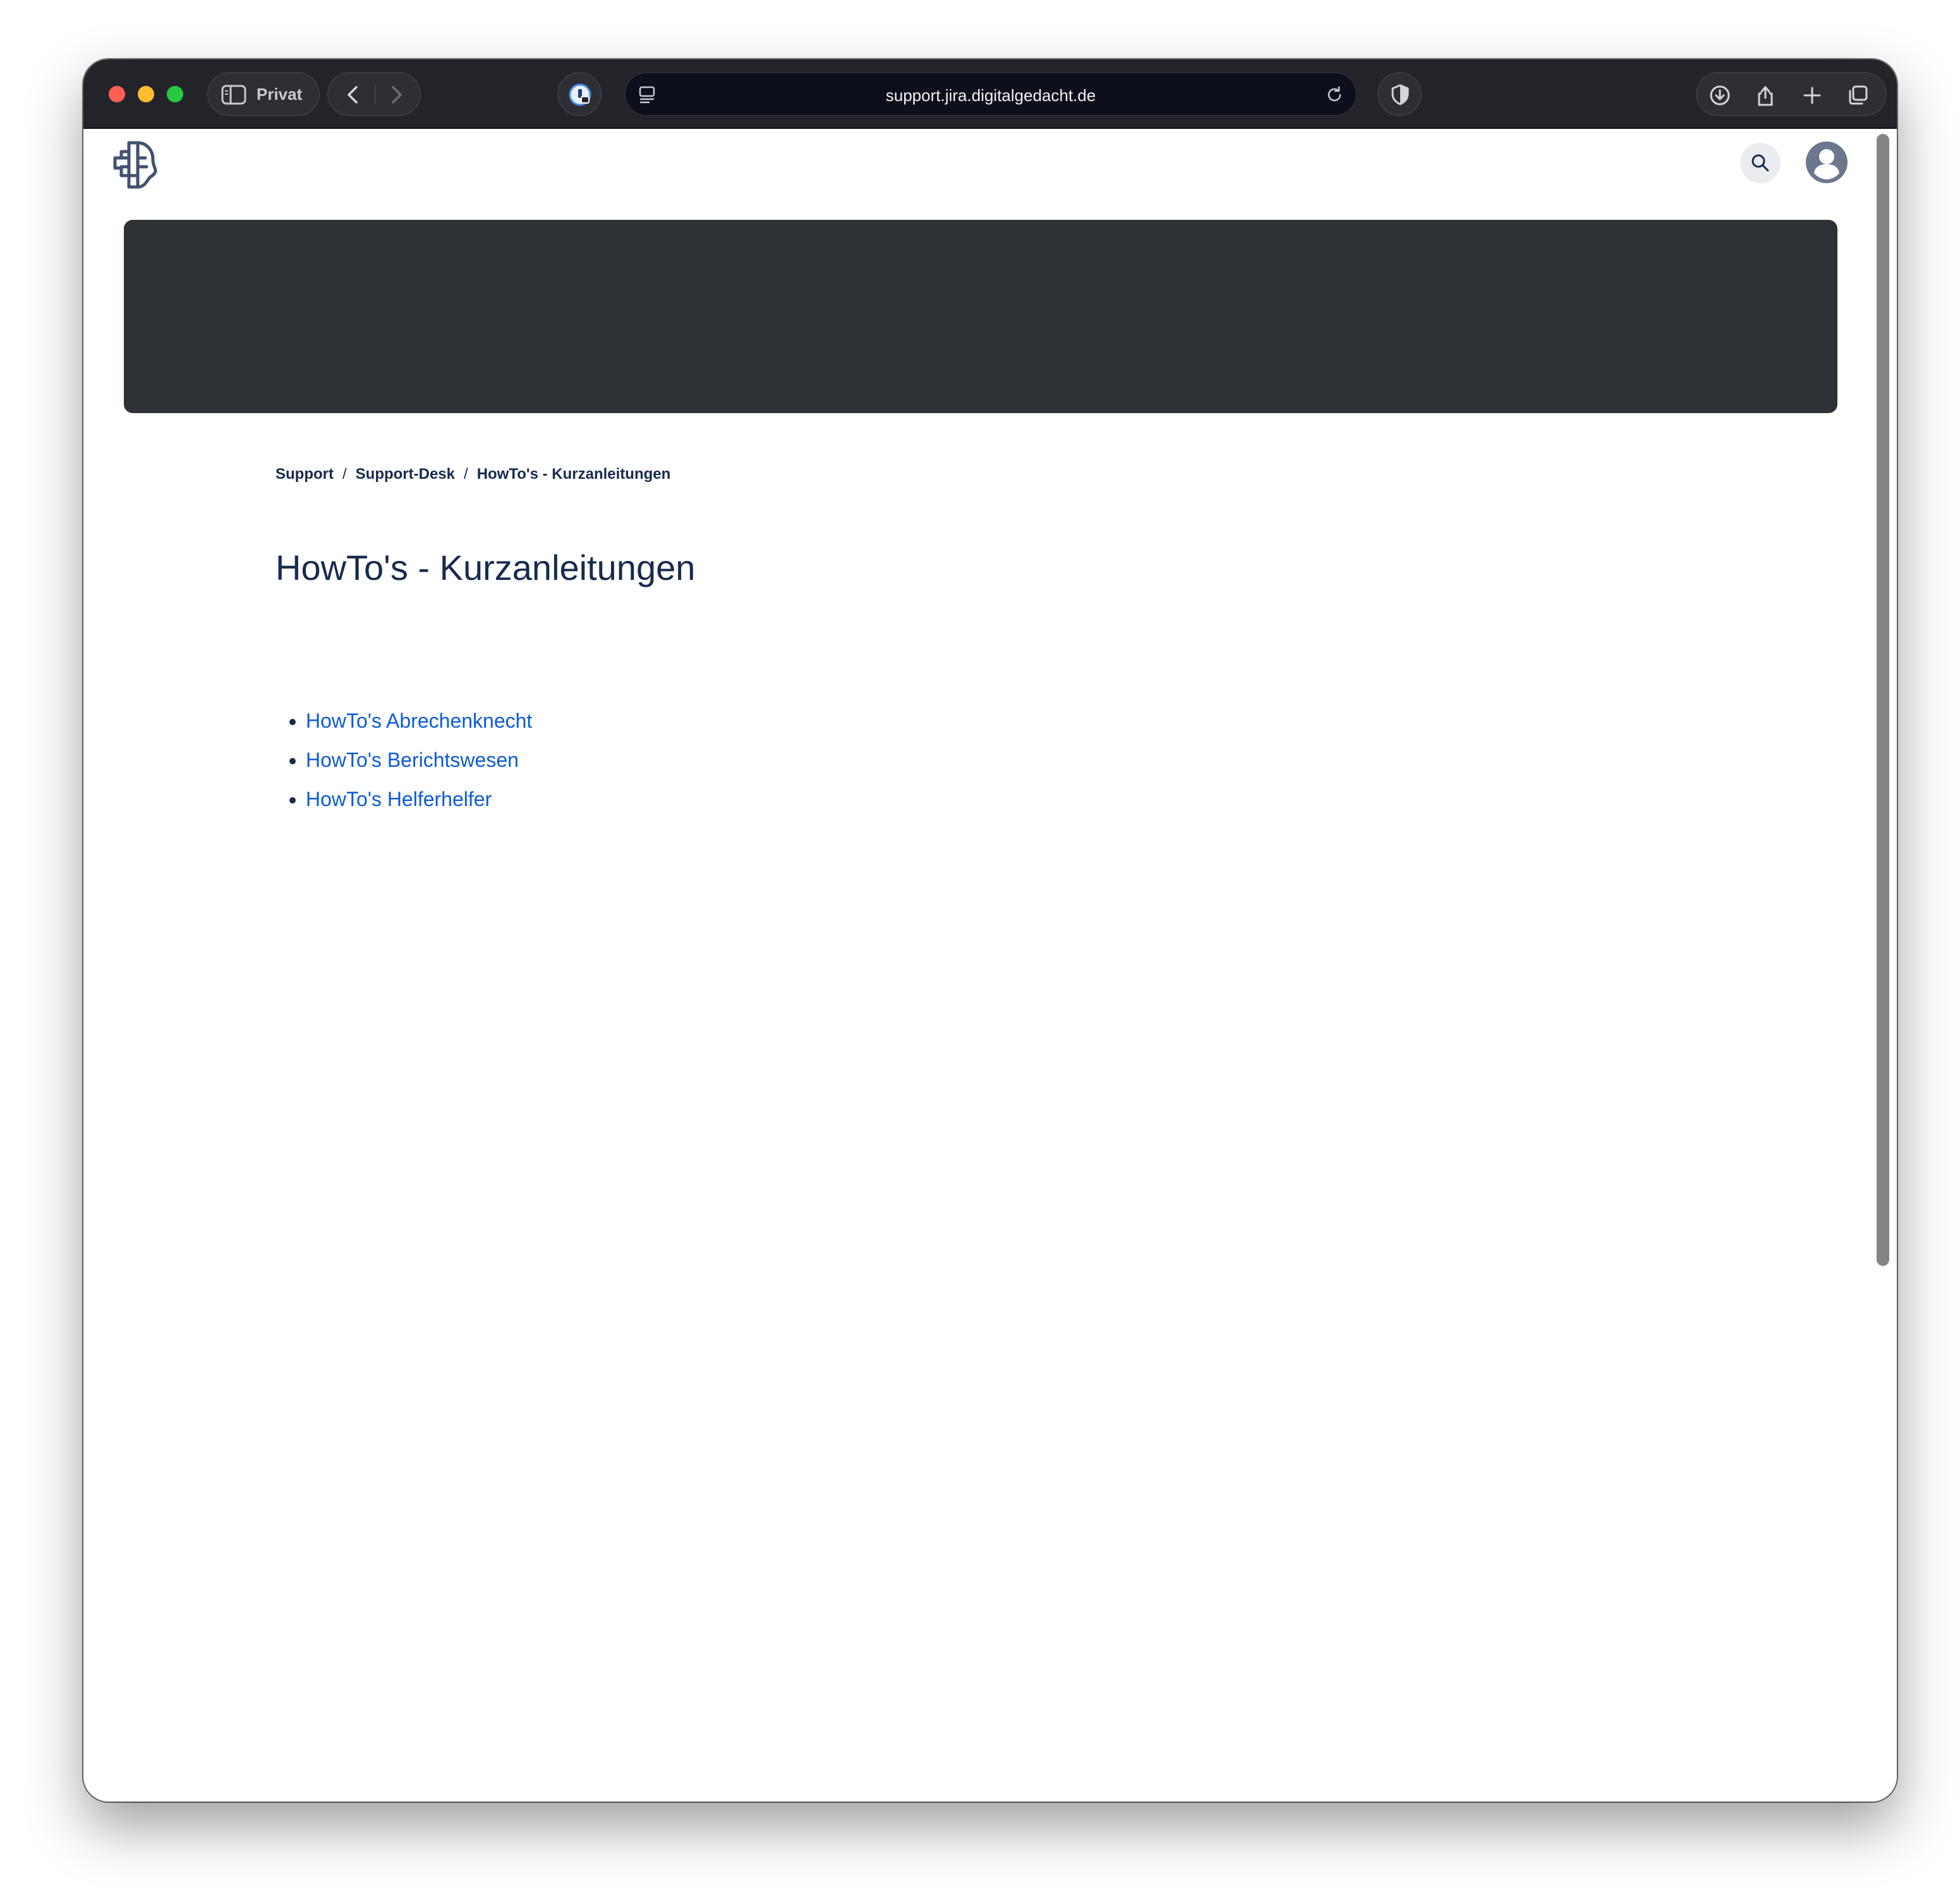  I want to click on reload-icon, so click(1334, 95).